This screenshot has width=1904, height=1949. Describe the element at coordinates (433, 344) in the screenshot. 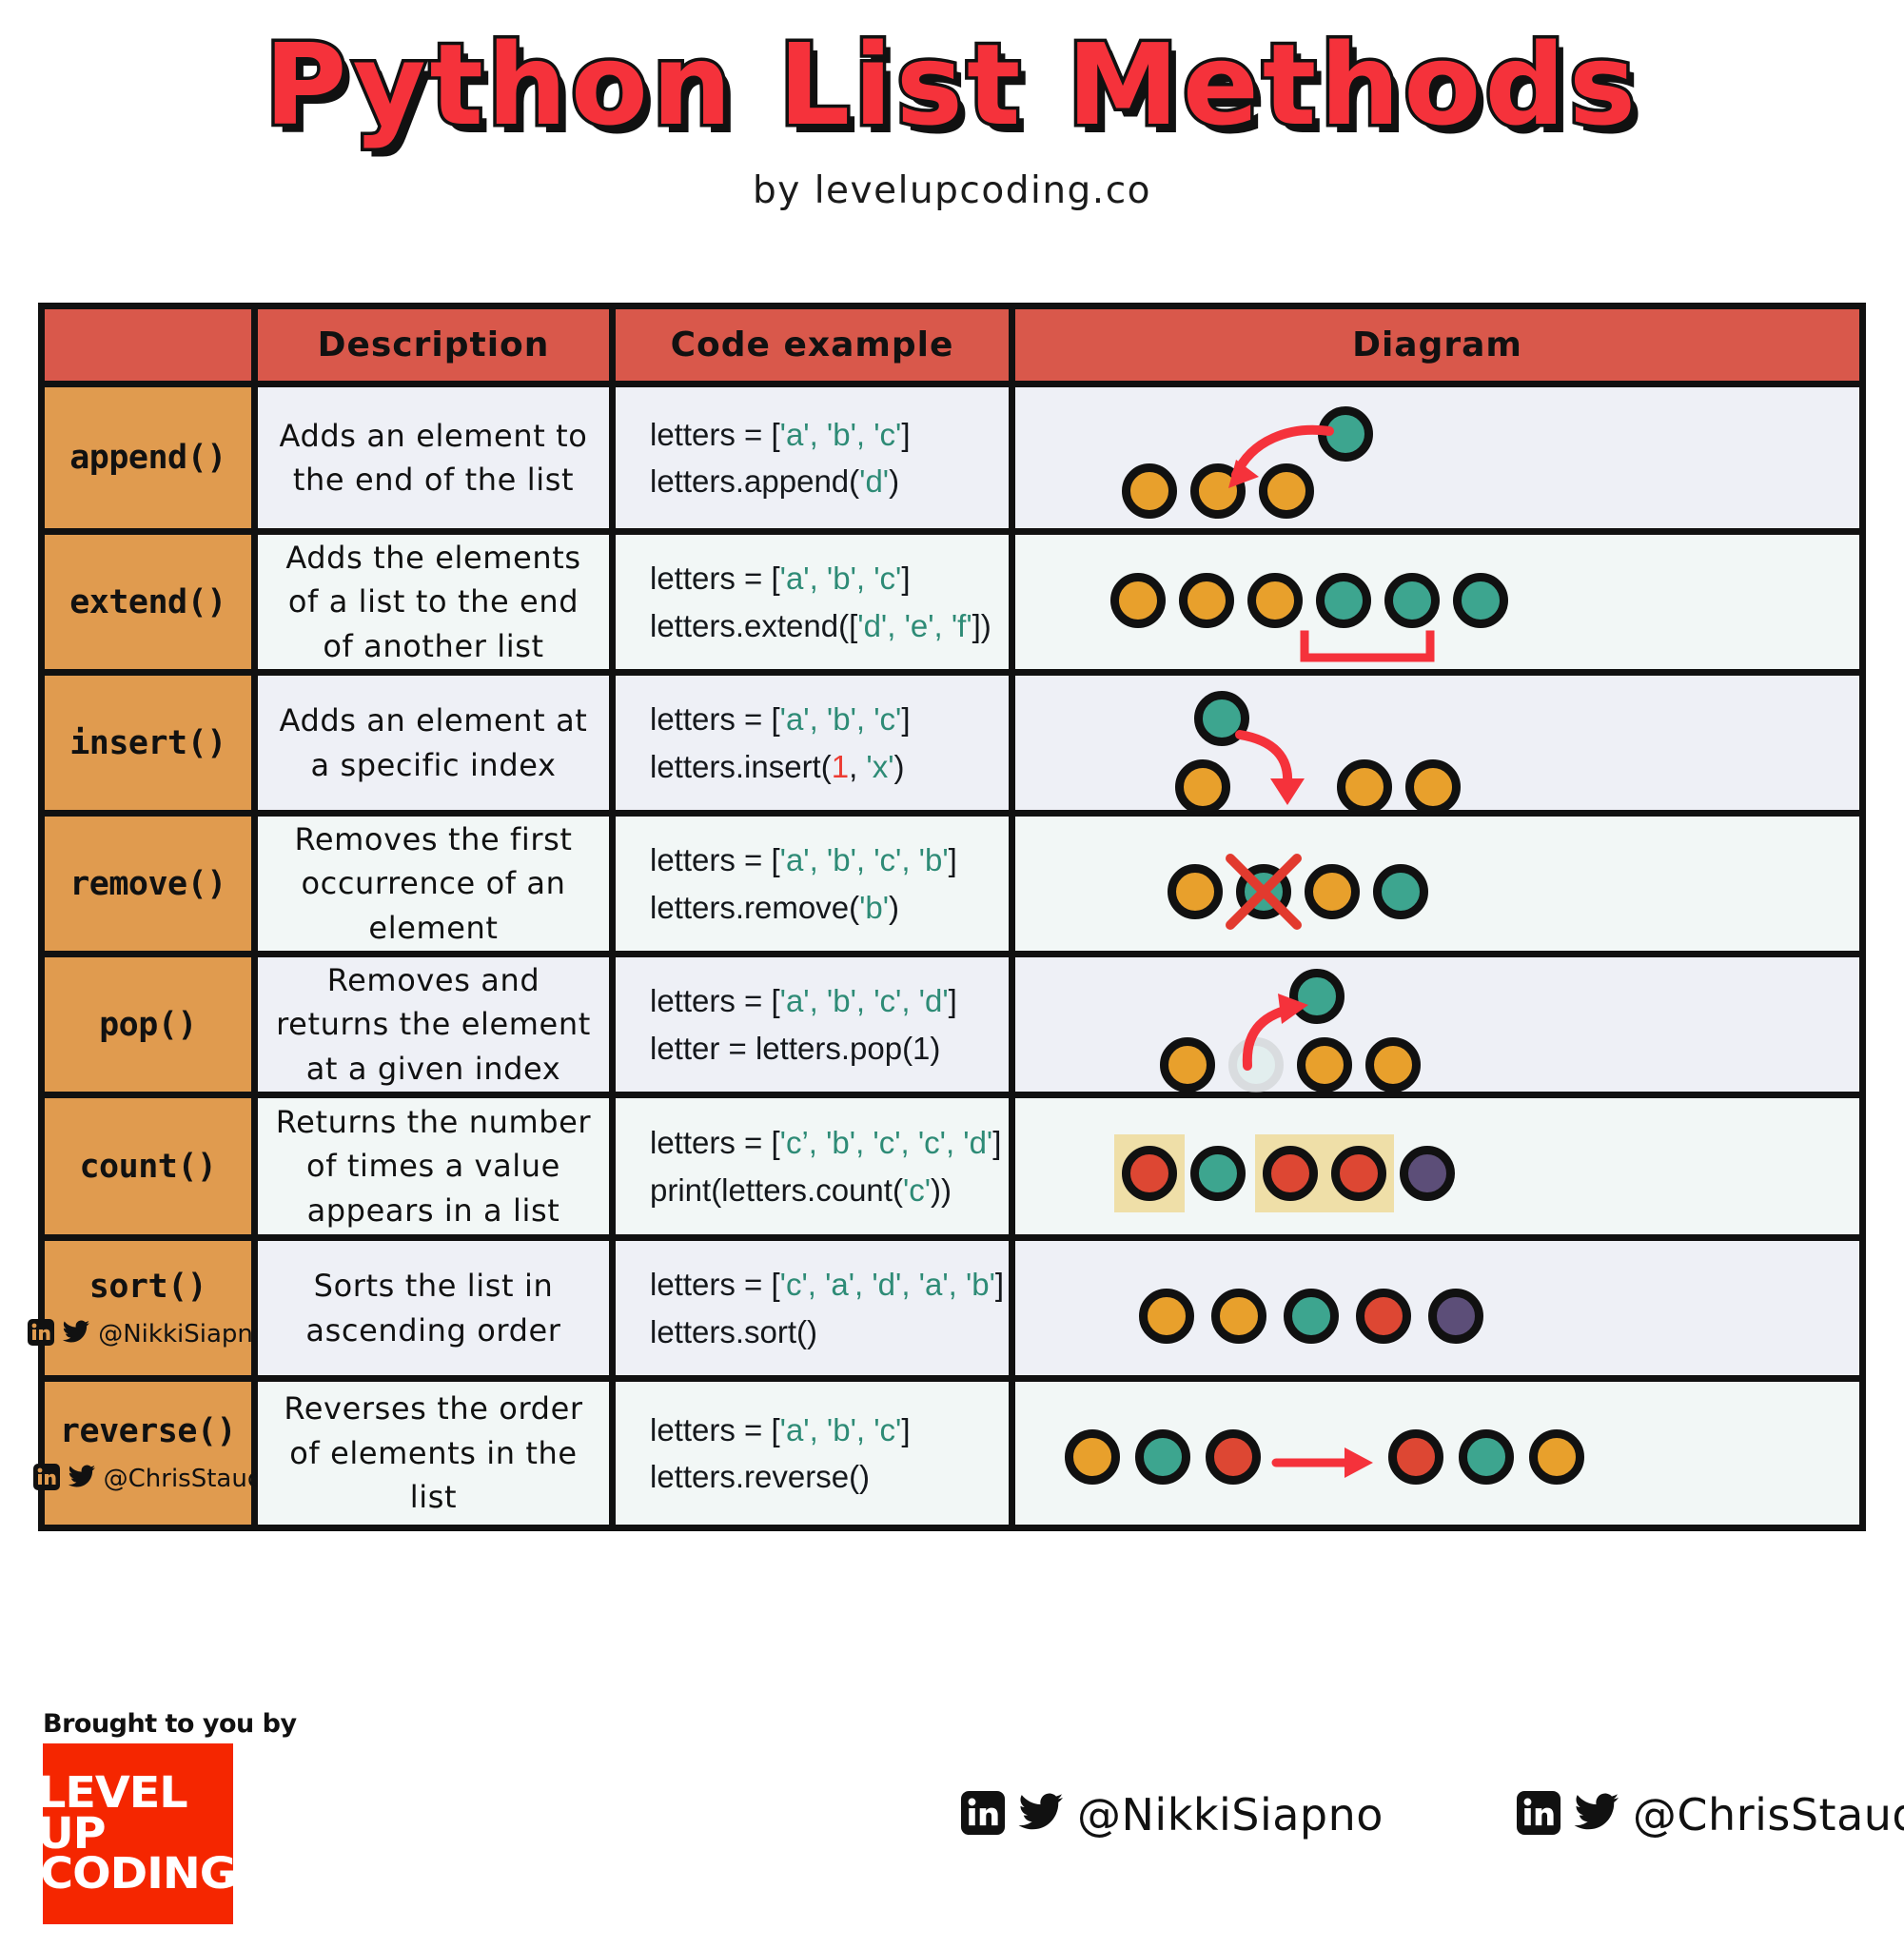

I see `header-label-description: Description` at that location.